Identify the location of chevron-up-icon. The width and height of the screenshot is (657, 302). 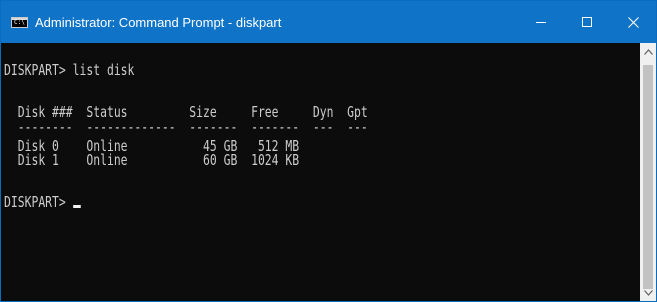
(648, 51).